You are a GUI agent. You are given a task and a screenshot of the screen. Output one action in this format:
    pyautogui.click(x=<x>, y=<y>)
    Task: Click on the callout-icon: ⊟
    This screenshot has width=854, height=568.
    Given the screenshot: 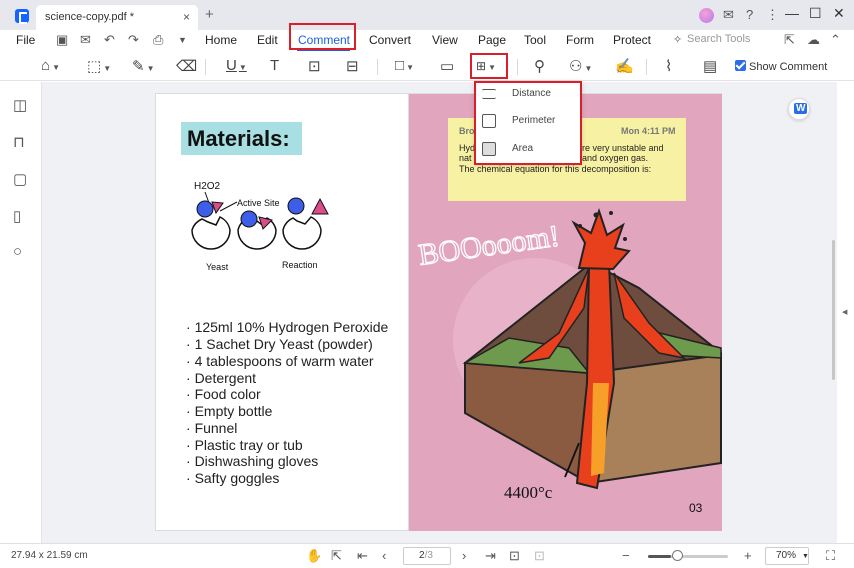 What is the action you would take?
    pyautogui.click(x=352, y=66)
    